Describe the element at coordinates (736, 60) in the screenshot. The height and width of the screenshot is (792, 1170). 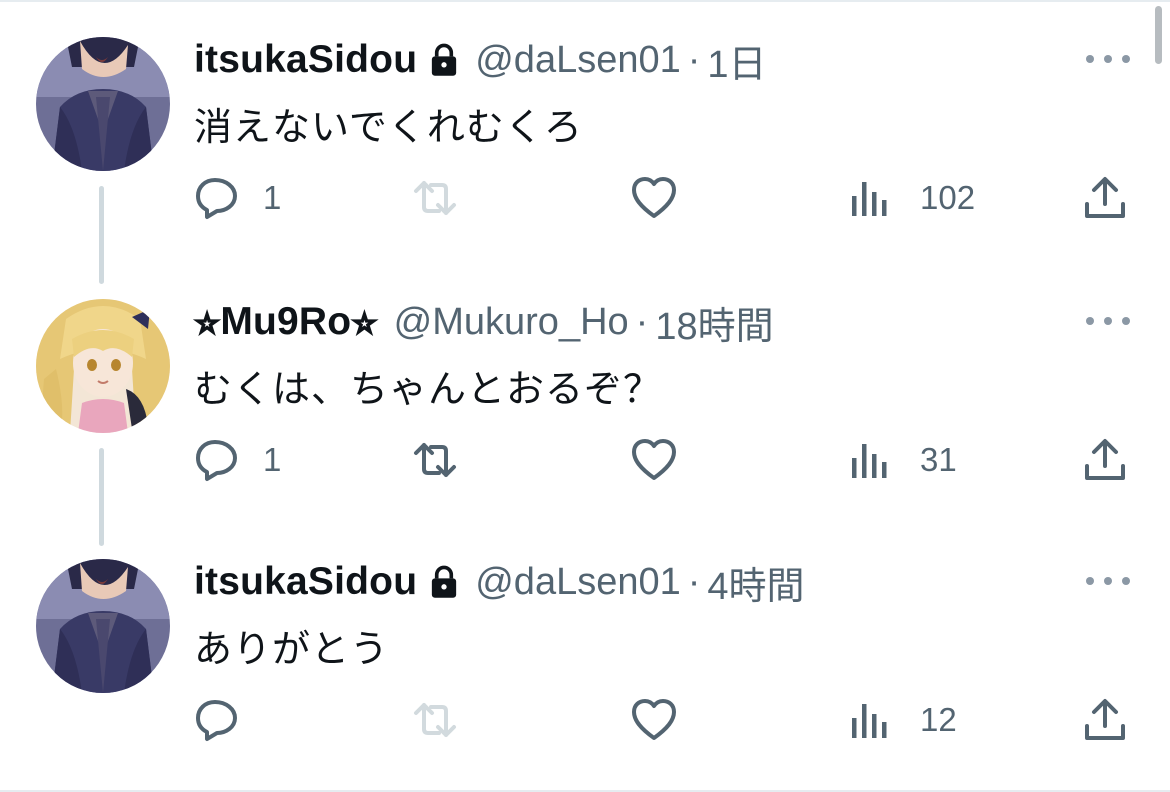
I see `timestamp: 1日` at that location.